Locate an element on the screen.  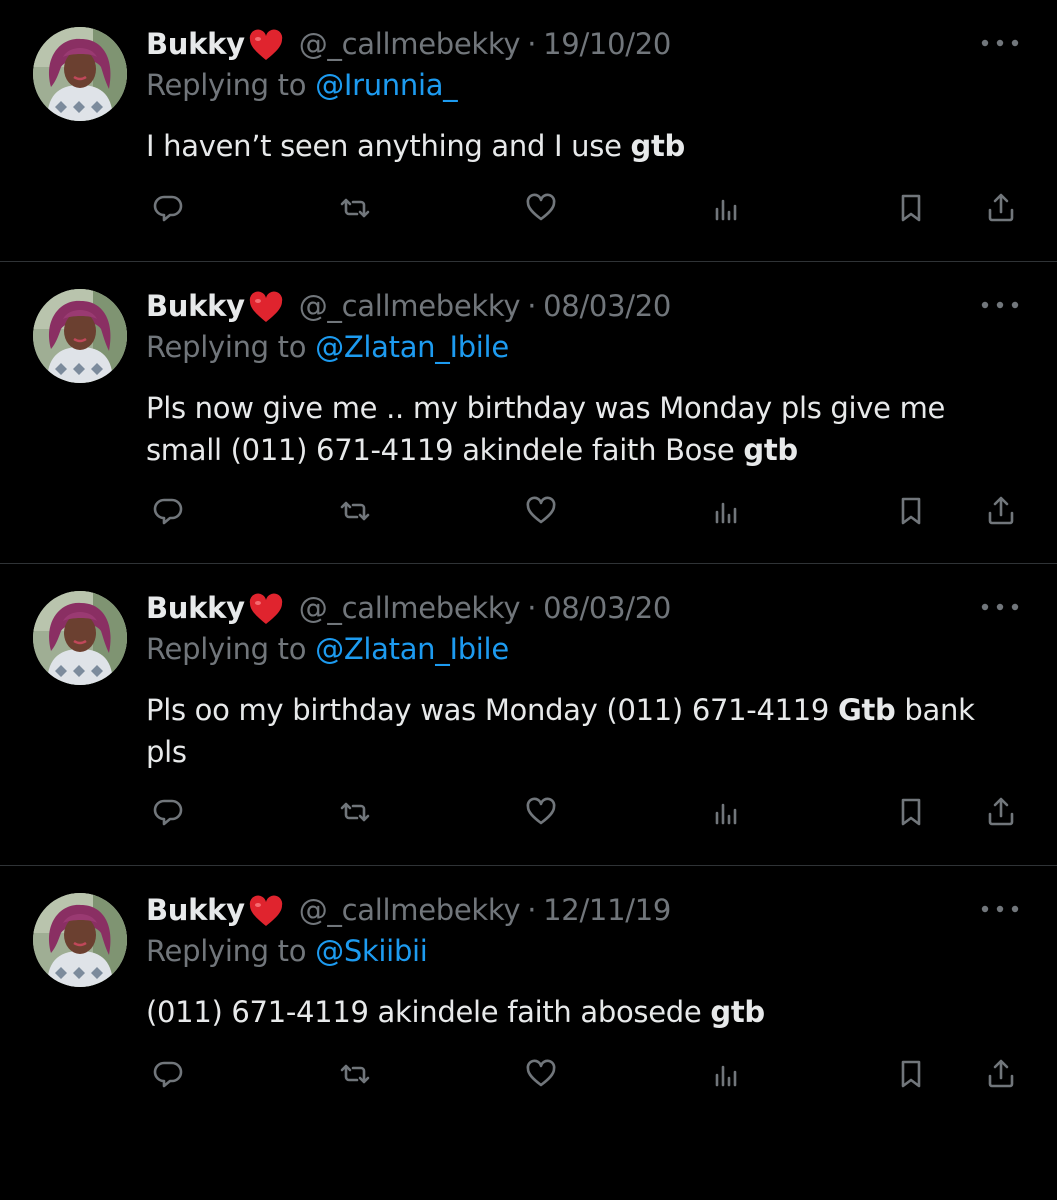
replying-to: Replying to @Skiibii is located at coordinates (287, 951).